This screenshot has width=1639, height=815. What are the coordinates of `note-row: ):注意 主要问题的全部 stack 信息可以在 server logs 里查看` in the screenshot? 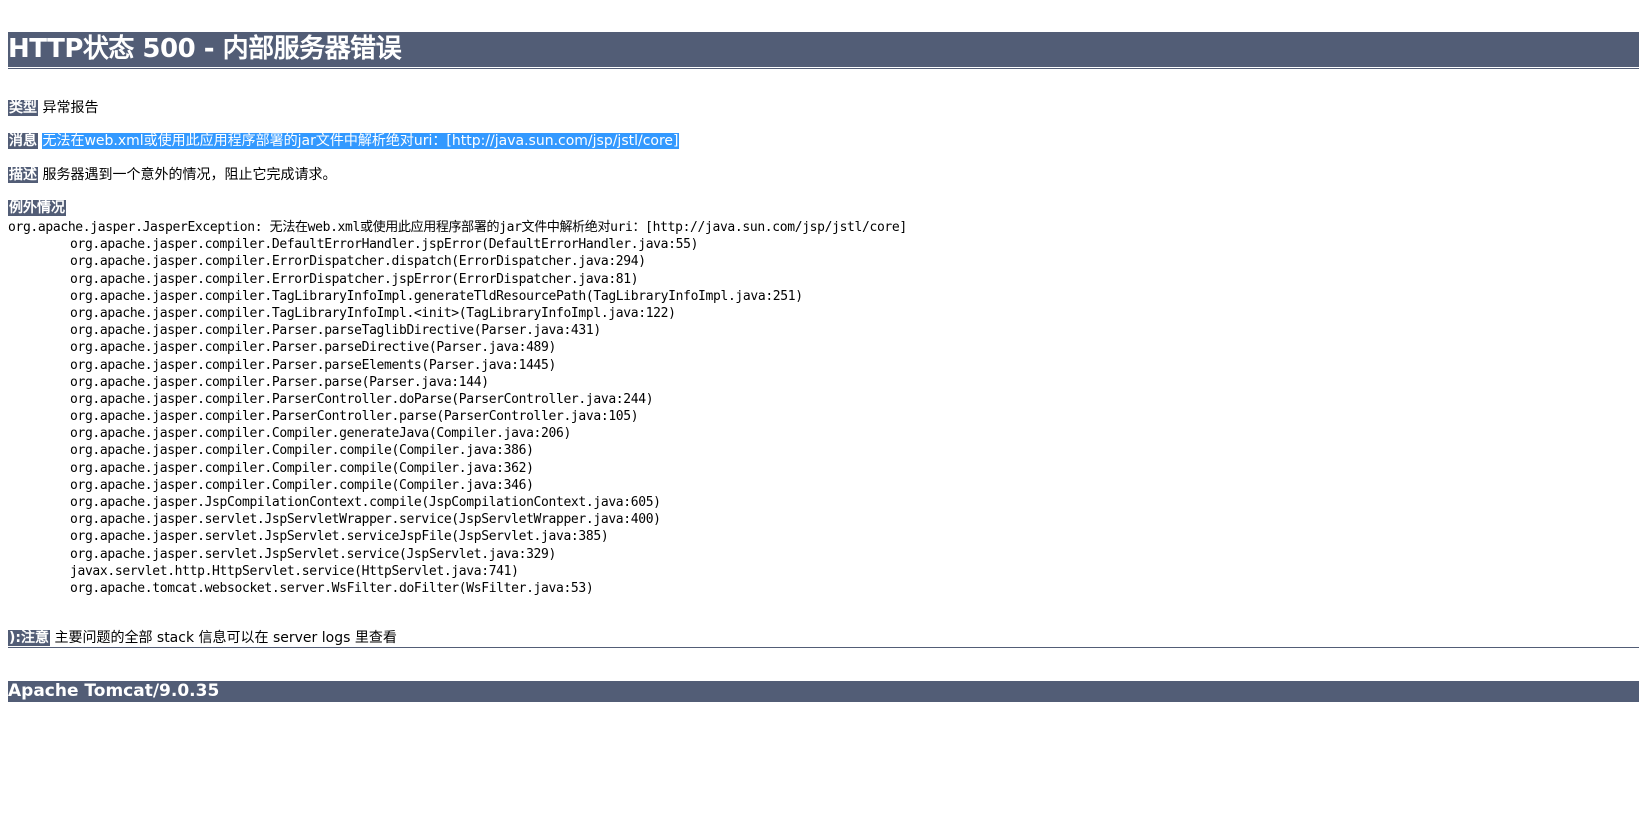 It's located at (202, 638).